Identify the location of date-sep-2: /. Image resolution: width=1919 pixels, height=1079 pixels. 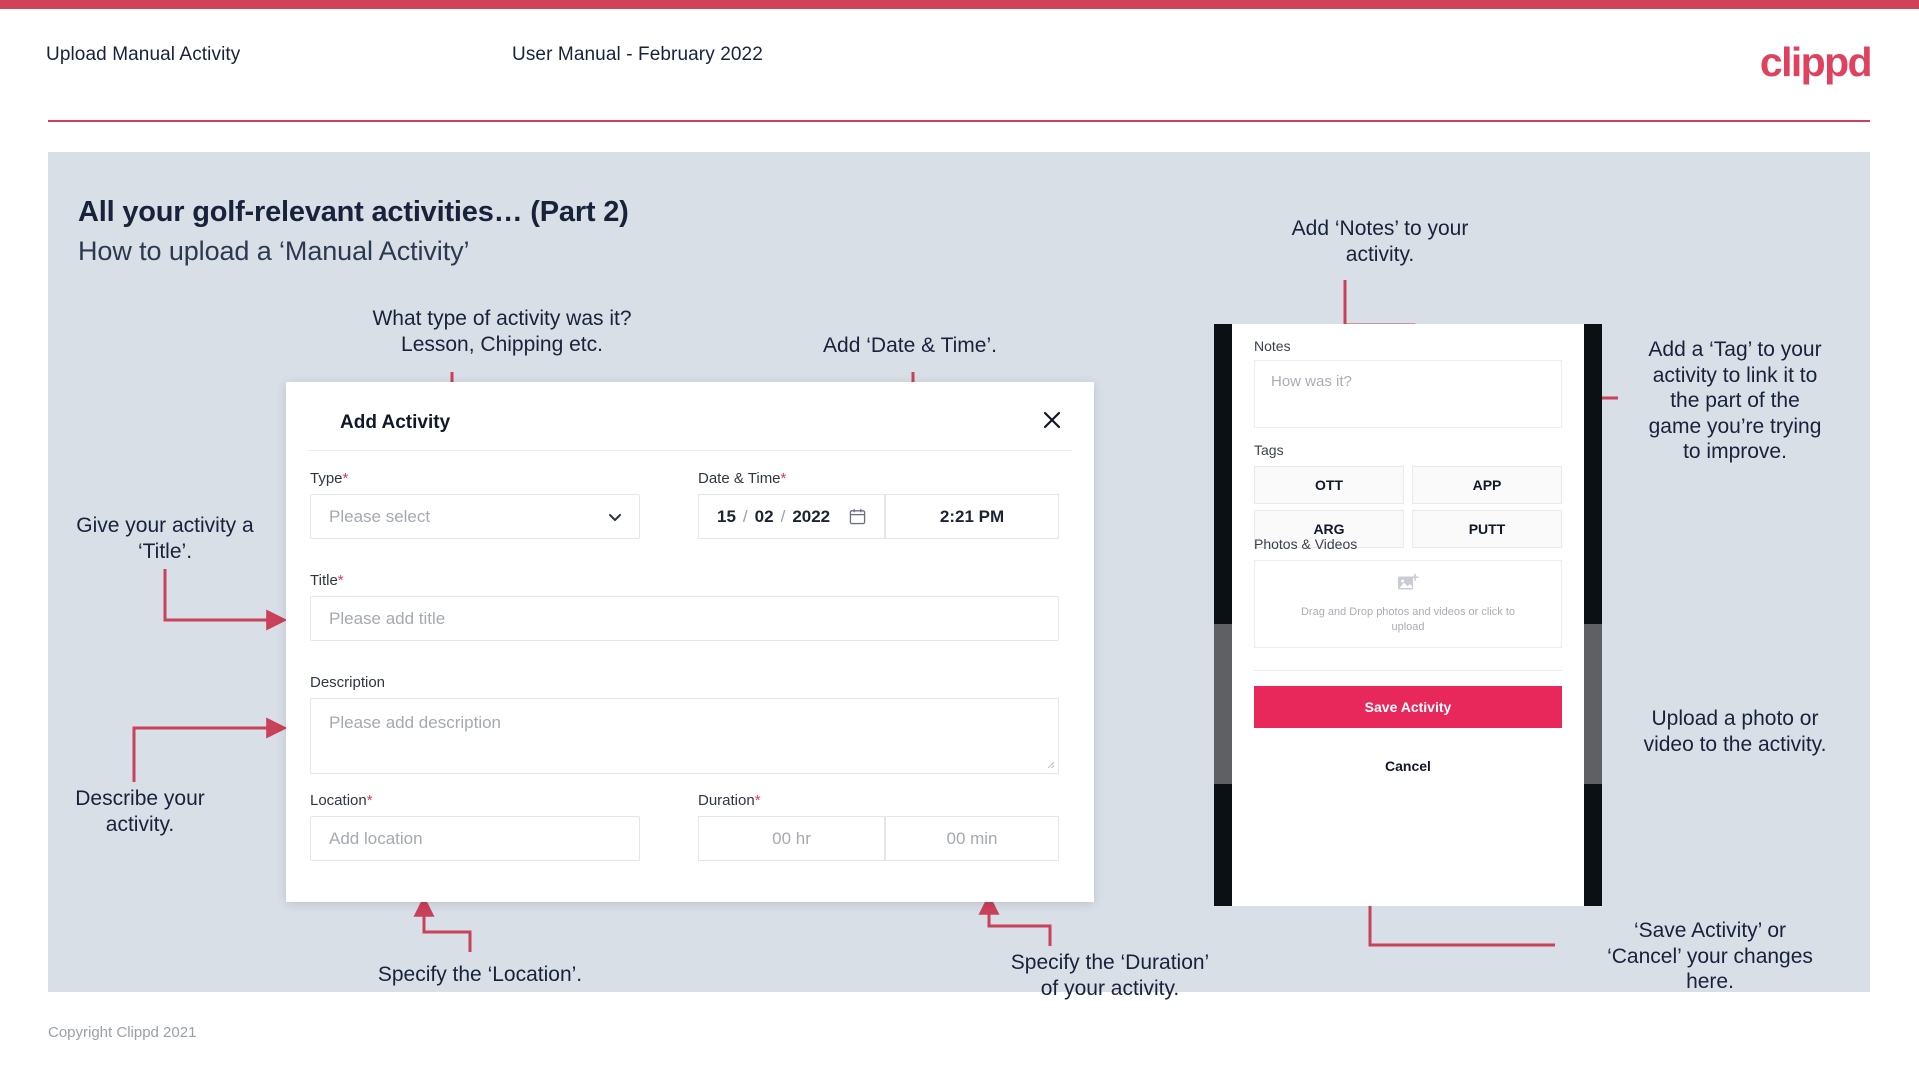
(783, 516).